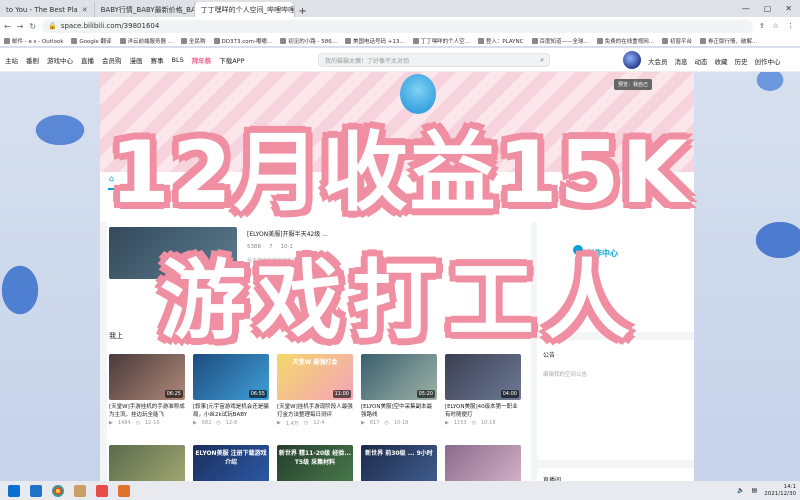 This screenshot has height=500, width=800. What do you see at coordinates (776, 26) in the screenshot?
I see `star-icon: ☆` at bounding box center [776, 26].